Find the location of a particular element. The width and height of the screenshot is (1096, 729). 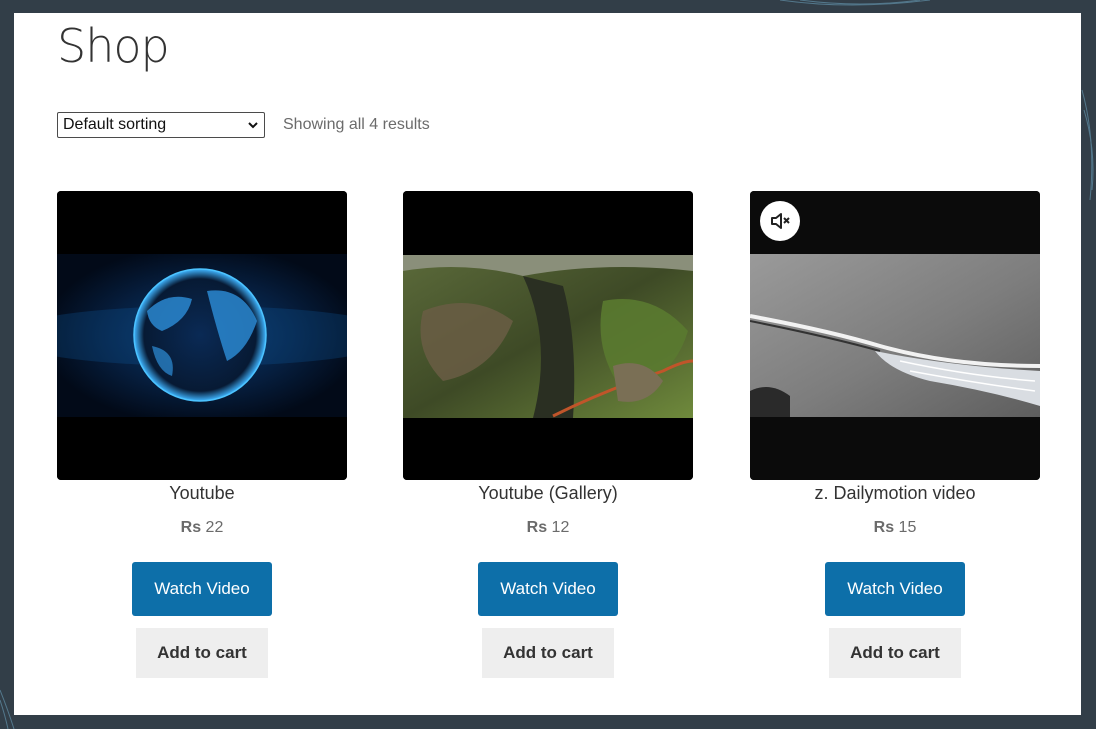

sort-select: Default sorting is located at coordinates (161, 125).